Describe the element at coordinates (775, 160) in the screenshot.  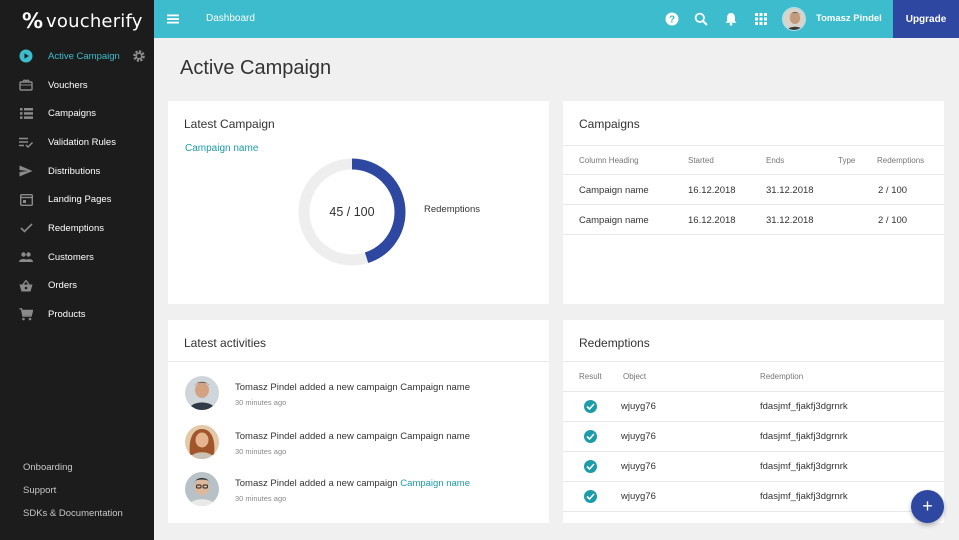
I see `column-header: Ends` at that location.